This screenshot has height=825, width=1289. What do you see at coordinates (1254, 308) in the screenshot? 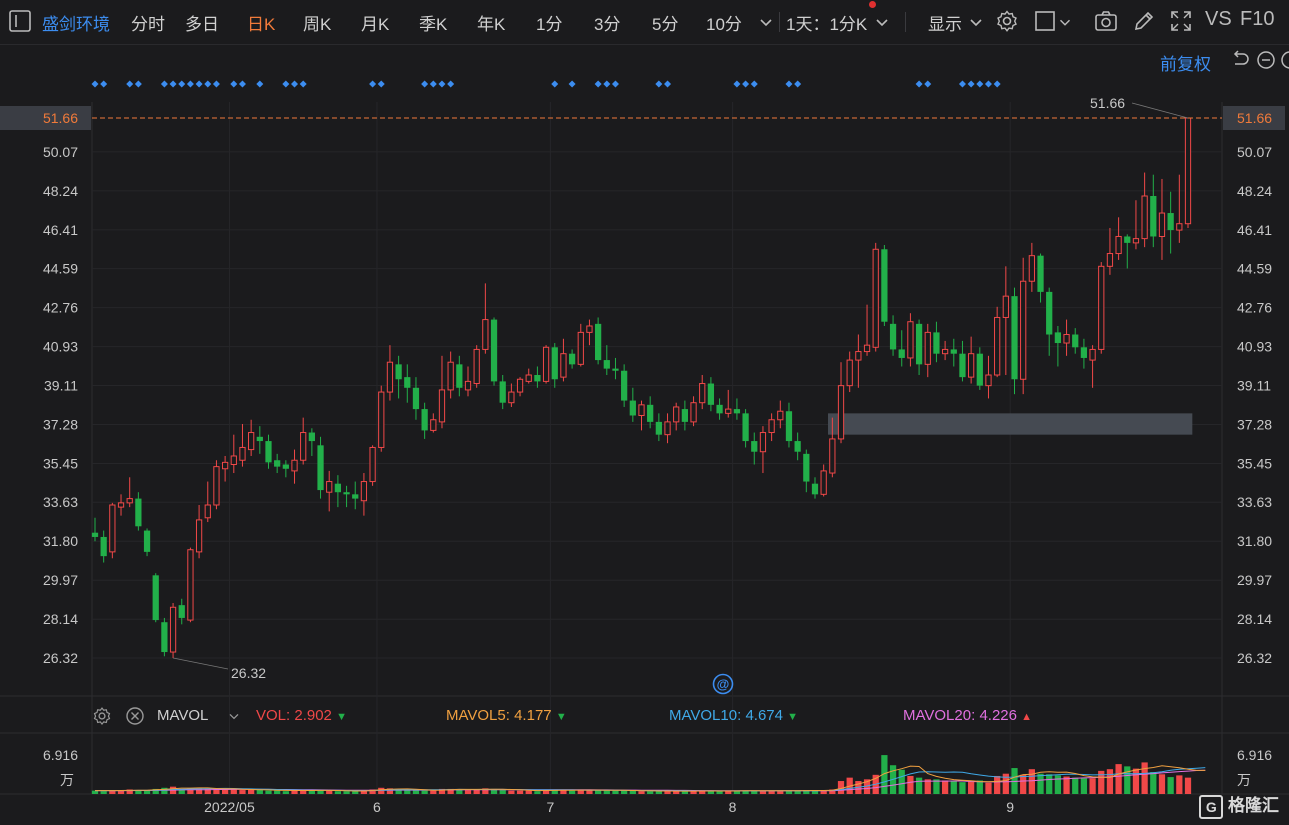
I see `price-tick-right: 42.76` at bounding box center [1254, 308].